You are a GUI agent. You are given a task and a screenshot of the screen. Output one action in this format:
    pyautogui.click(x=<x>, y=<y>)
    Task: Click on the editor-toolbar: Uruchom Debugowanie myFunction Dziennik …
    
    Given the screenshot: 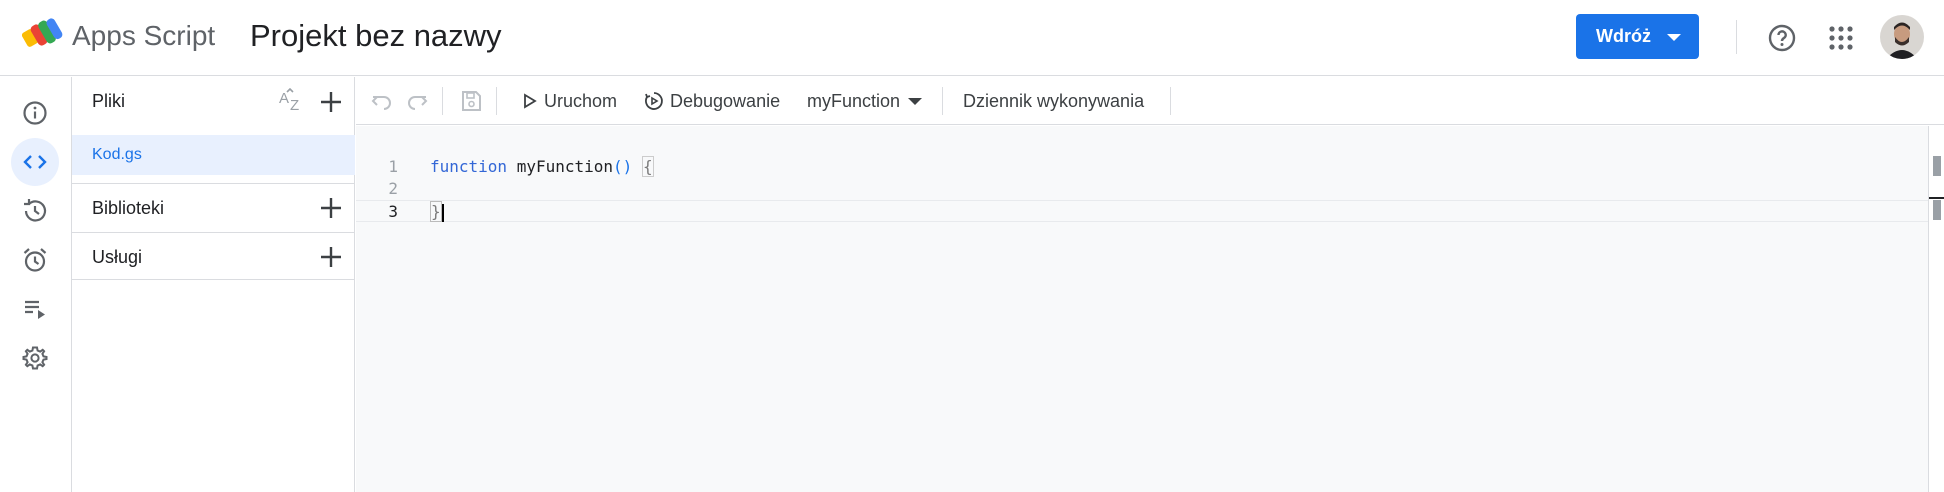 What is the action you would take?
    pyautogui.click(x=1150, y=101)
    